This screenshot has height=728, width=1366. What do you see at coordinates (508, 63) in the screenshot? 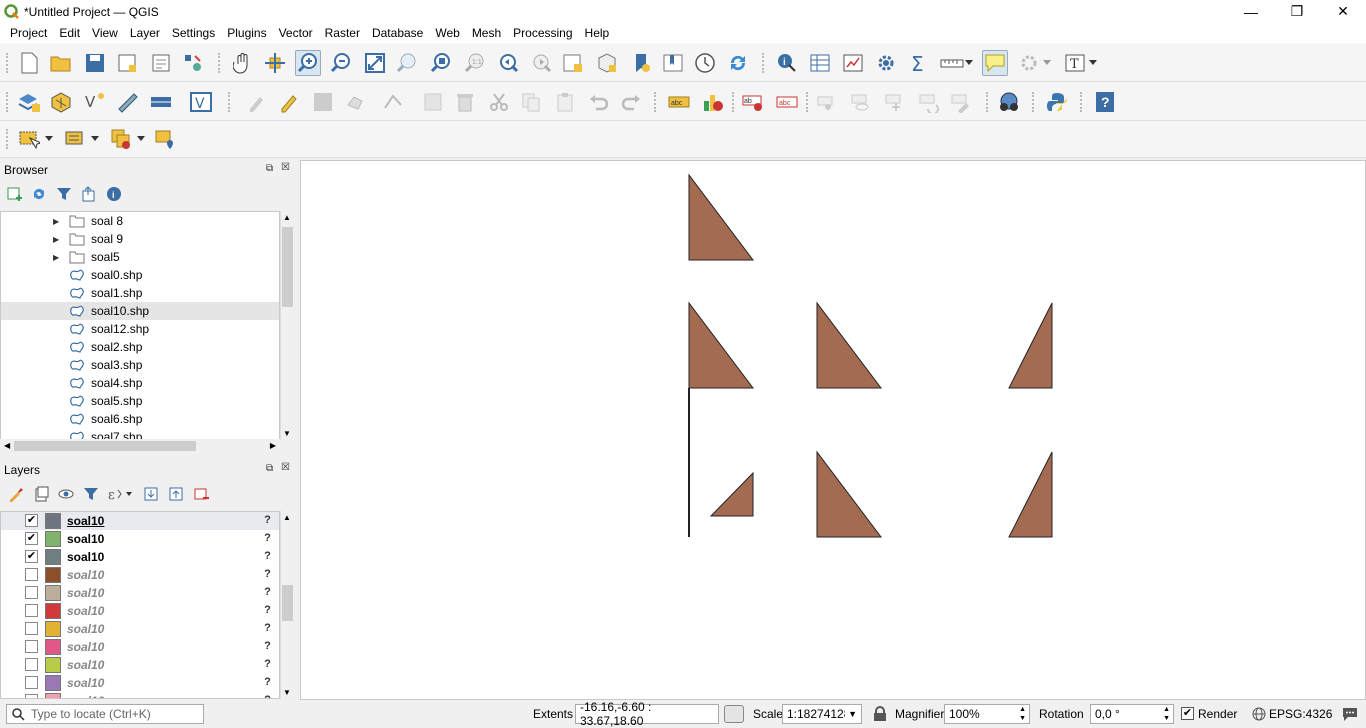
I see `zoom-last-icon` at bounding box center [508, 63].